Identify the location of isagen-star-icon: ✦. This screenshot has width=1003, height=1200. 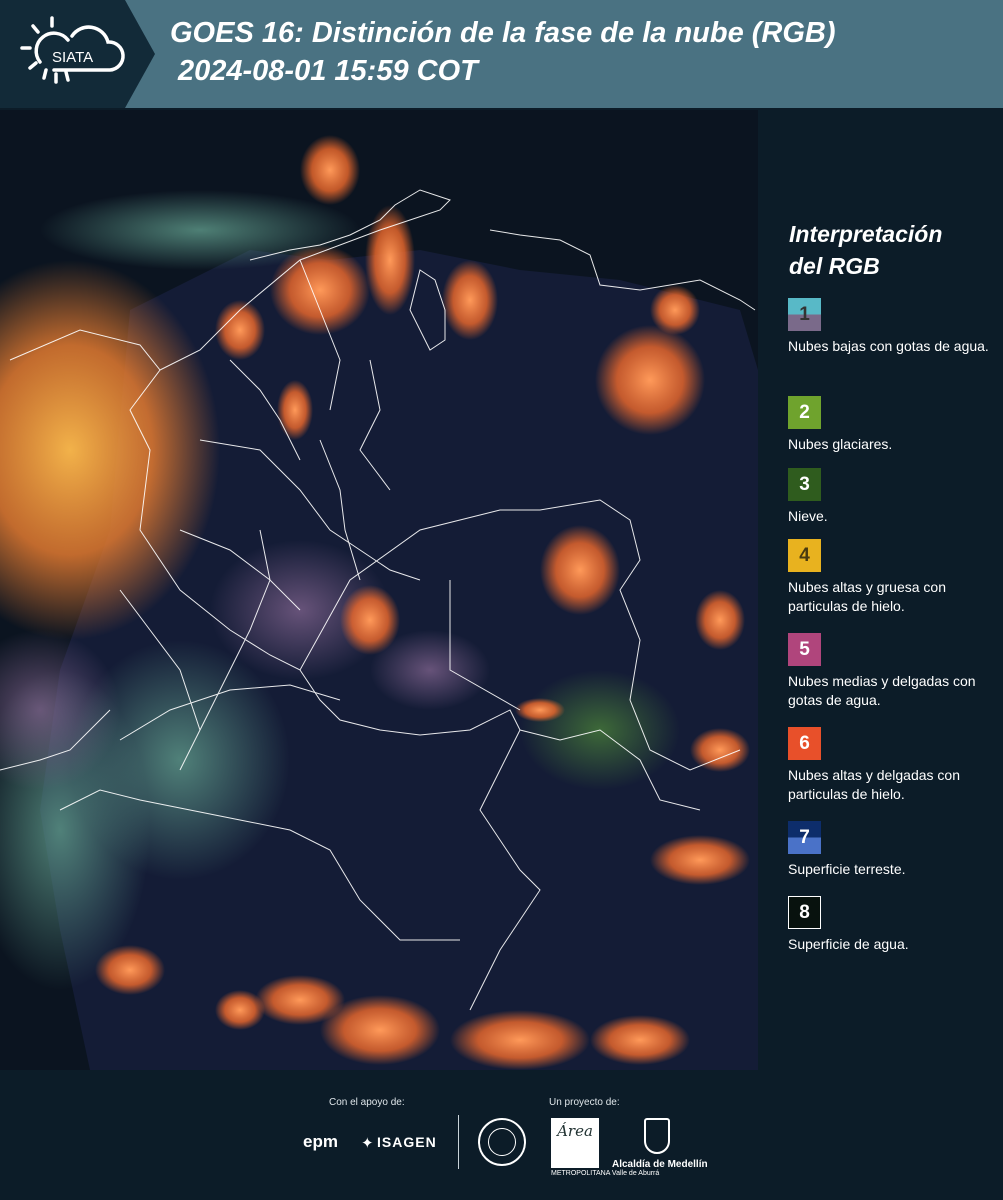
(367, 1143).